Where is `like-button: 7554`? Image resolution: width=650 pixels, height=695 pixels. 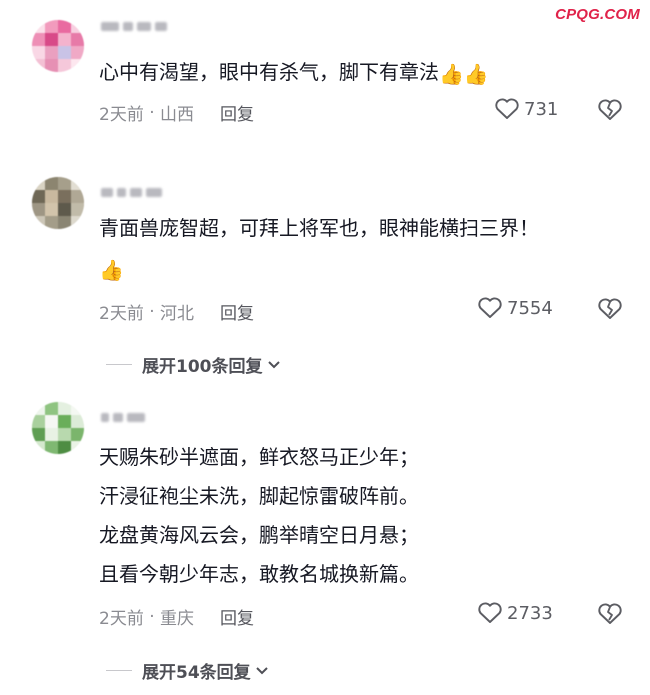
like-button: 7554 is located at coordinates (515, 308).